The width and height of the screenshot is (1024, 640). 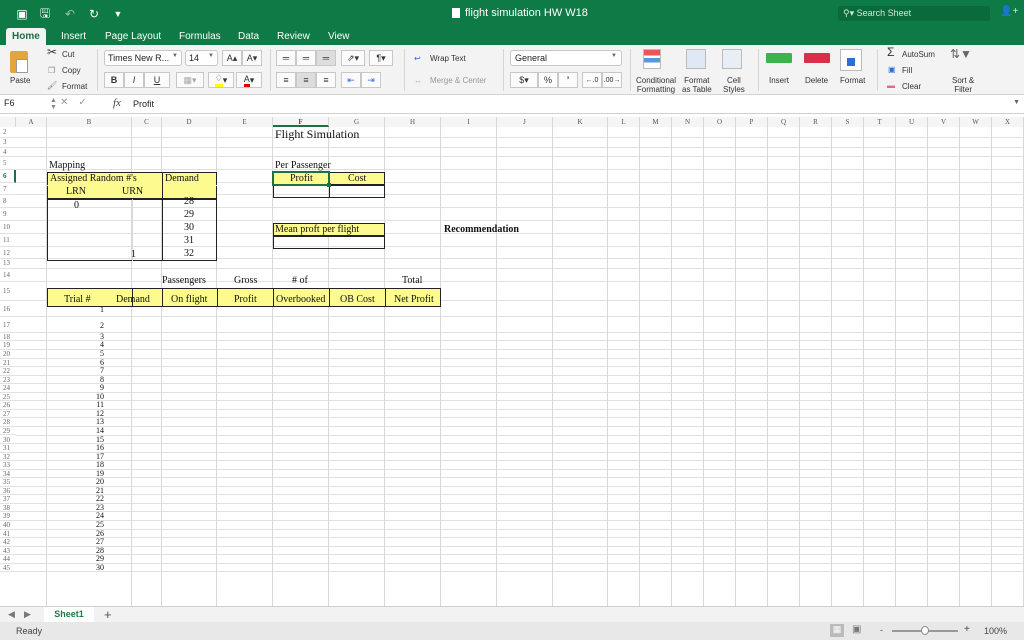 What do you see at coordinates (9, 103) in the screenshot?
I see `name-box: F6` at bounding box center [9, 103].